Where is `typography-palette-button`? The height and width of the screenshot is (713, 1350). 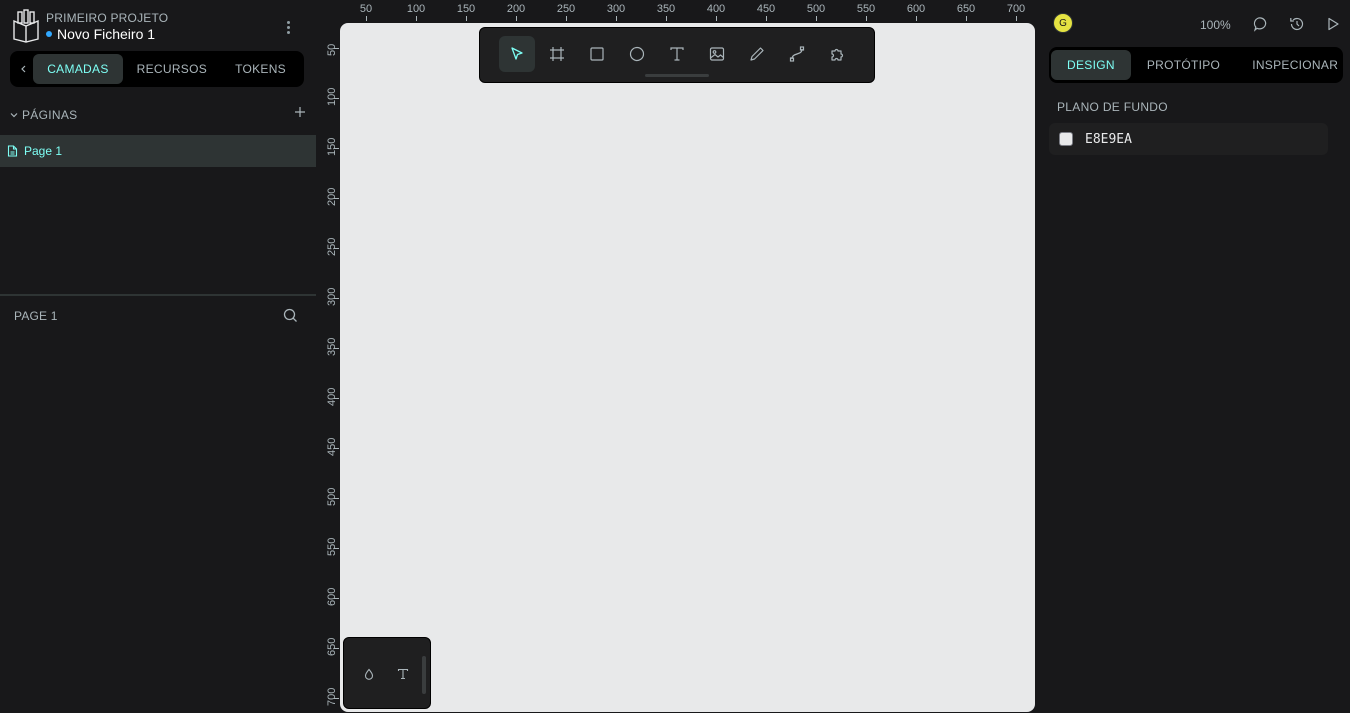 typography-palette-button is located at coordinates (403, 674).